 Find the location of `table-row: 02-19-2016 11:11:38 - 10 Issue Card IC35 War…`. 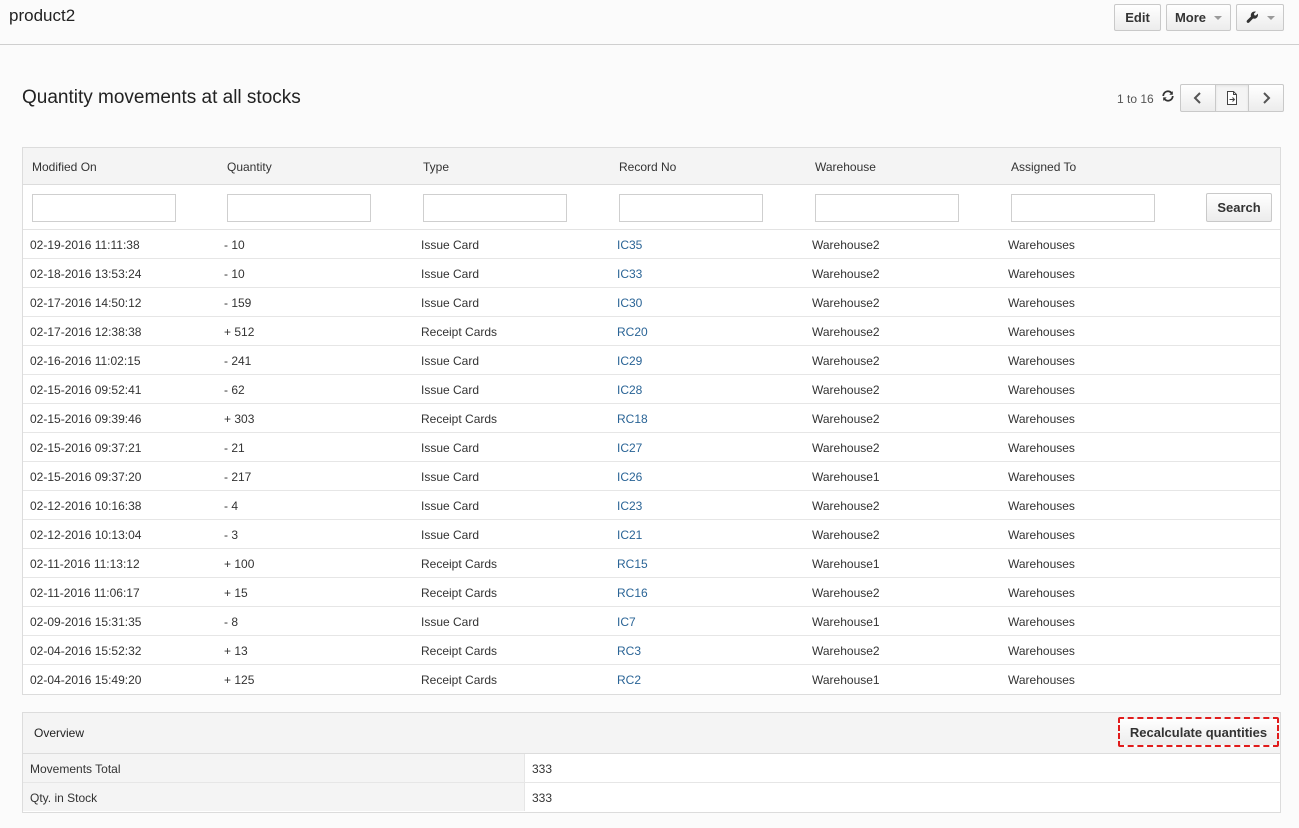

table-row: 02-19-2016 11:11:38 - 10 Issue Card IC35 War… is located at coordinates (651, 244).